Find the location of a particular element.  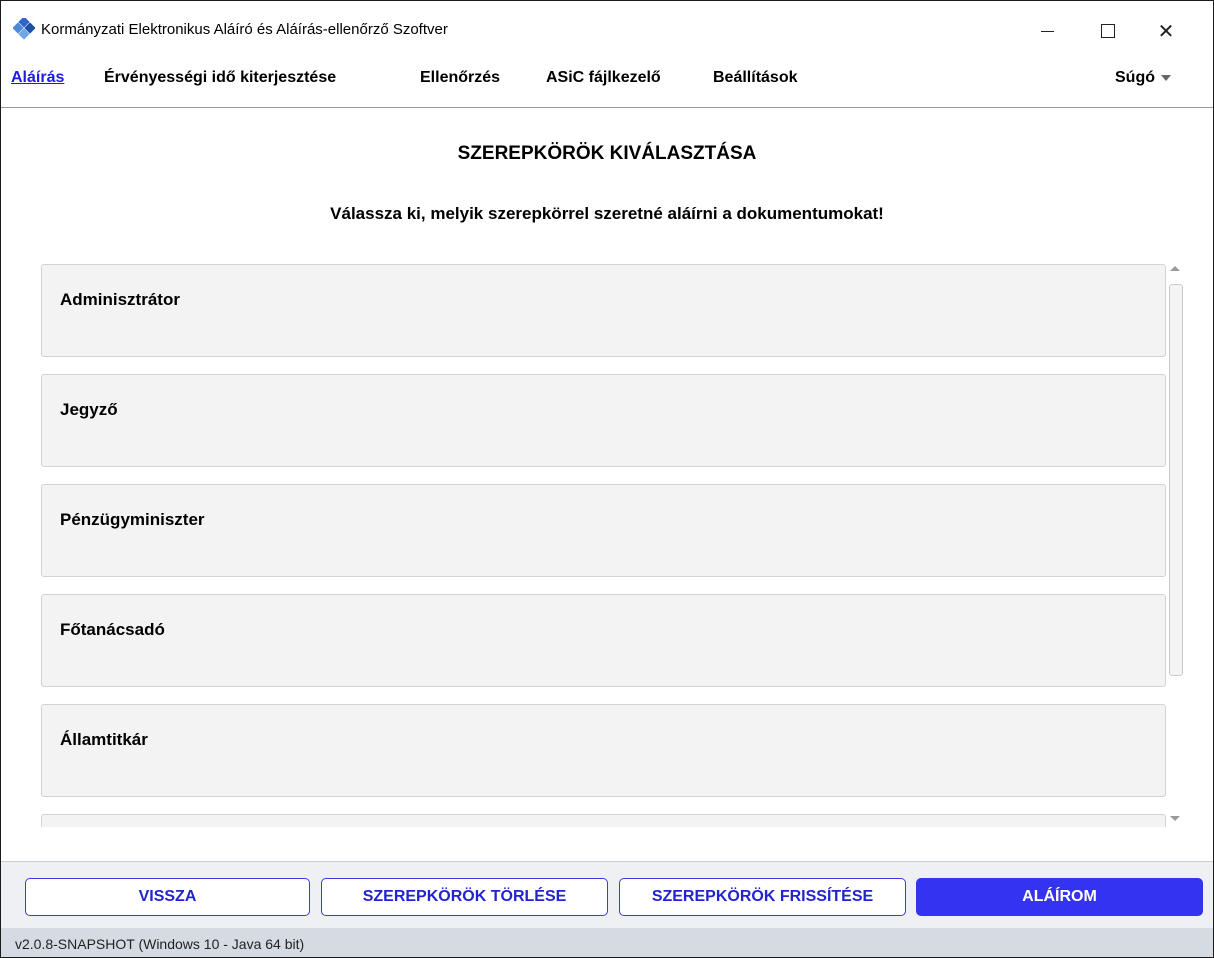

close-icon: ✕ is located at coordinates (1166, 31).